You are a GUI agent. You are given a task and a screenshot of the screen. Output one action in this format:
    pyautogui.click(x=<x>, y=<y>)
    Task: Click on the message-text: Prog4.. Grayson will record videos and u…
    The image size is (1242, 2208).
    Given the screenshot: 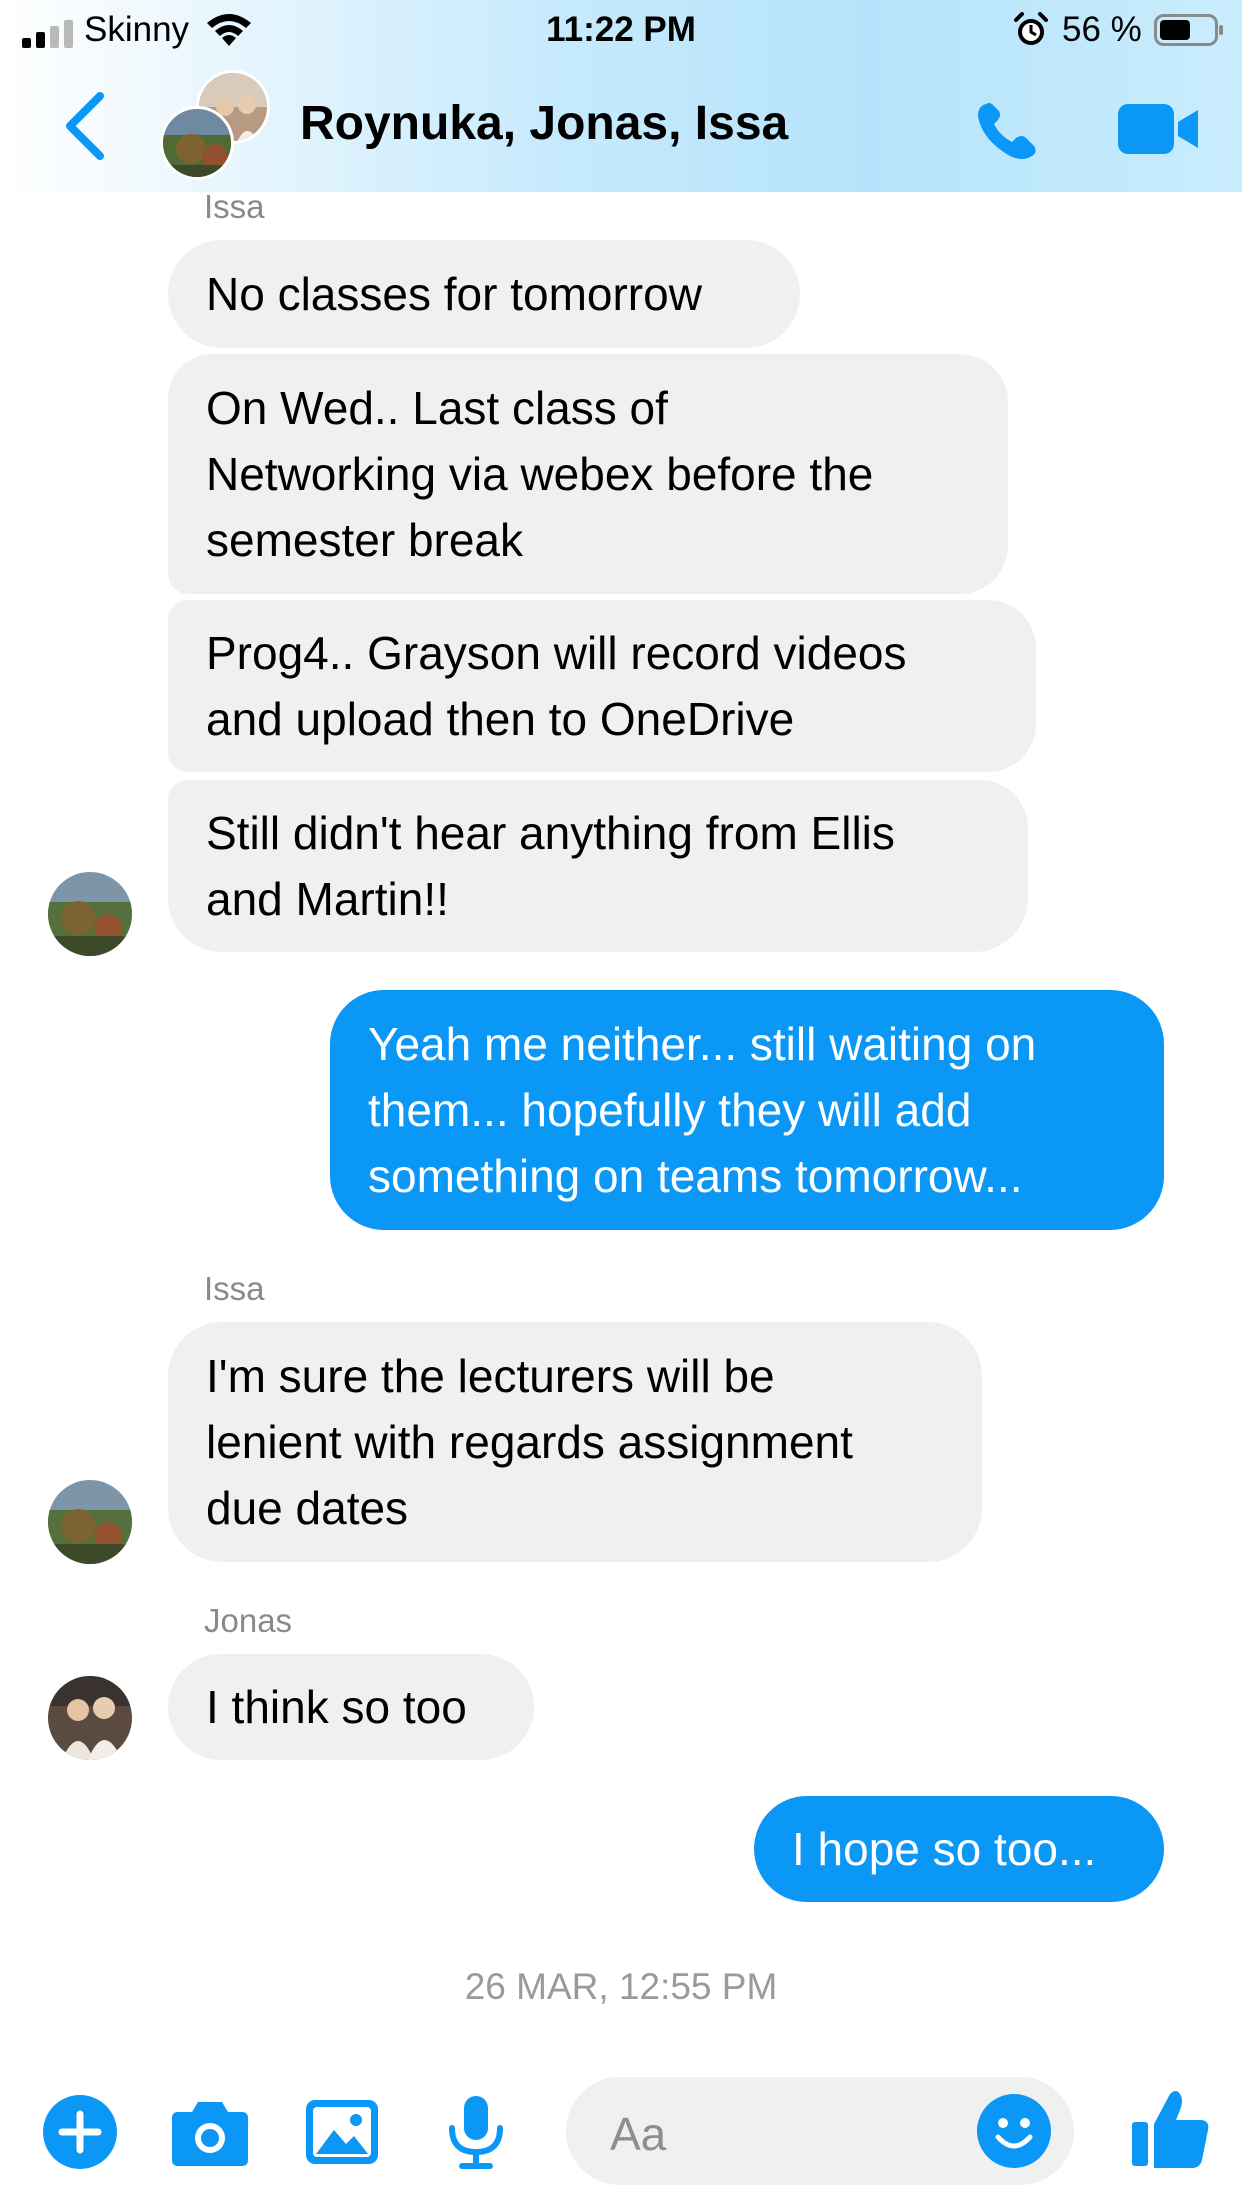 What is the action you would take?
    pyautogui.click(x=556, y=686)
    